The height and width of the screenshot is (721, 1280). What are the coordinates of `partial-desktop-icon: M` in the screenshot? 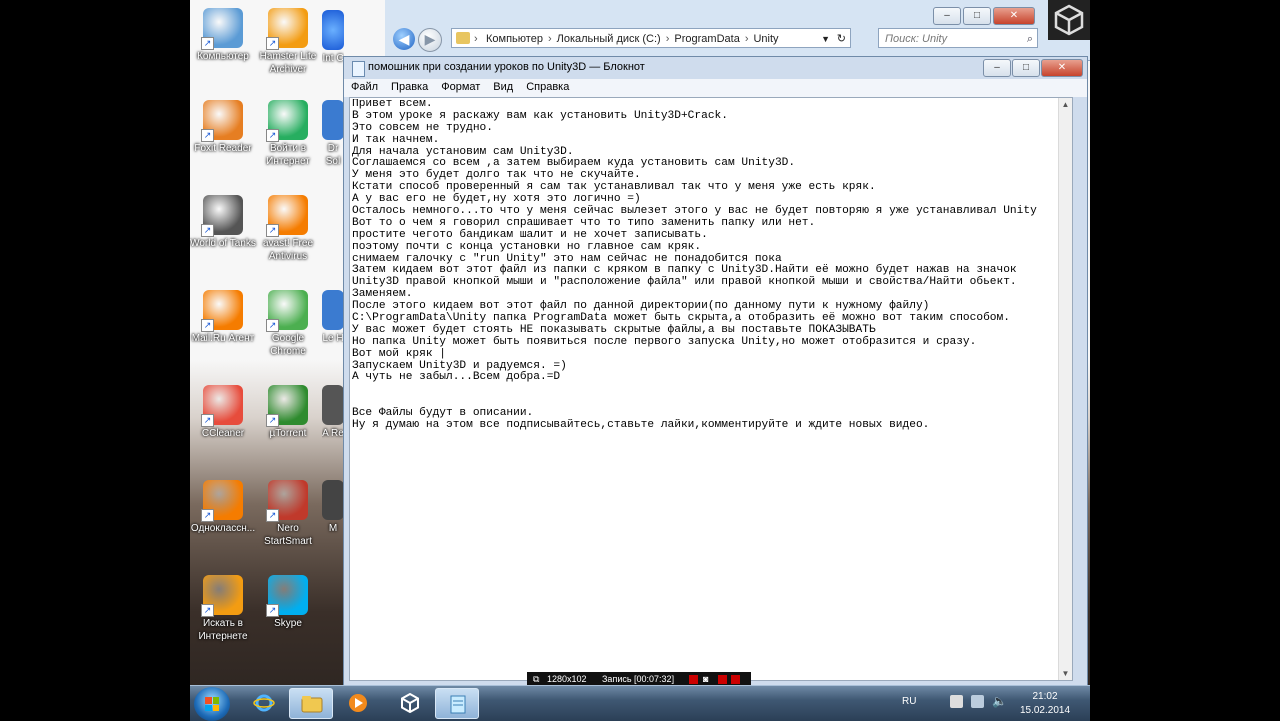 It's located at (333, 507).